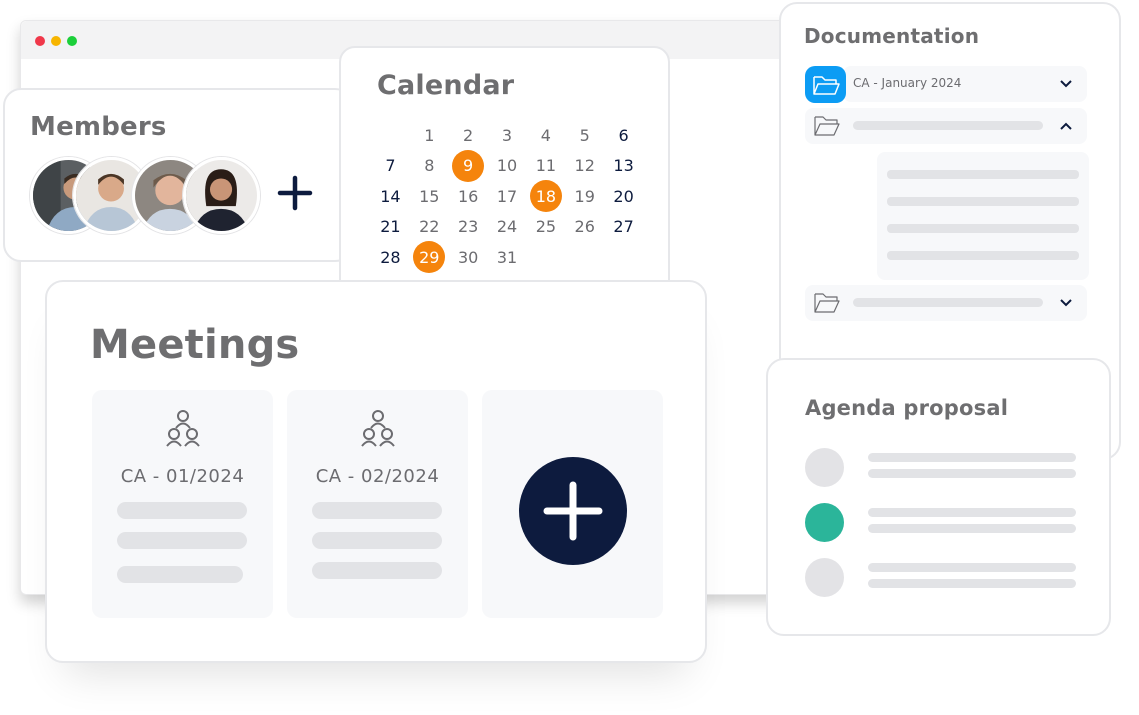 The width and height of the screenshot is (1139, 715). I want to click on calendar-day-number: 17, so click(507, 196).